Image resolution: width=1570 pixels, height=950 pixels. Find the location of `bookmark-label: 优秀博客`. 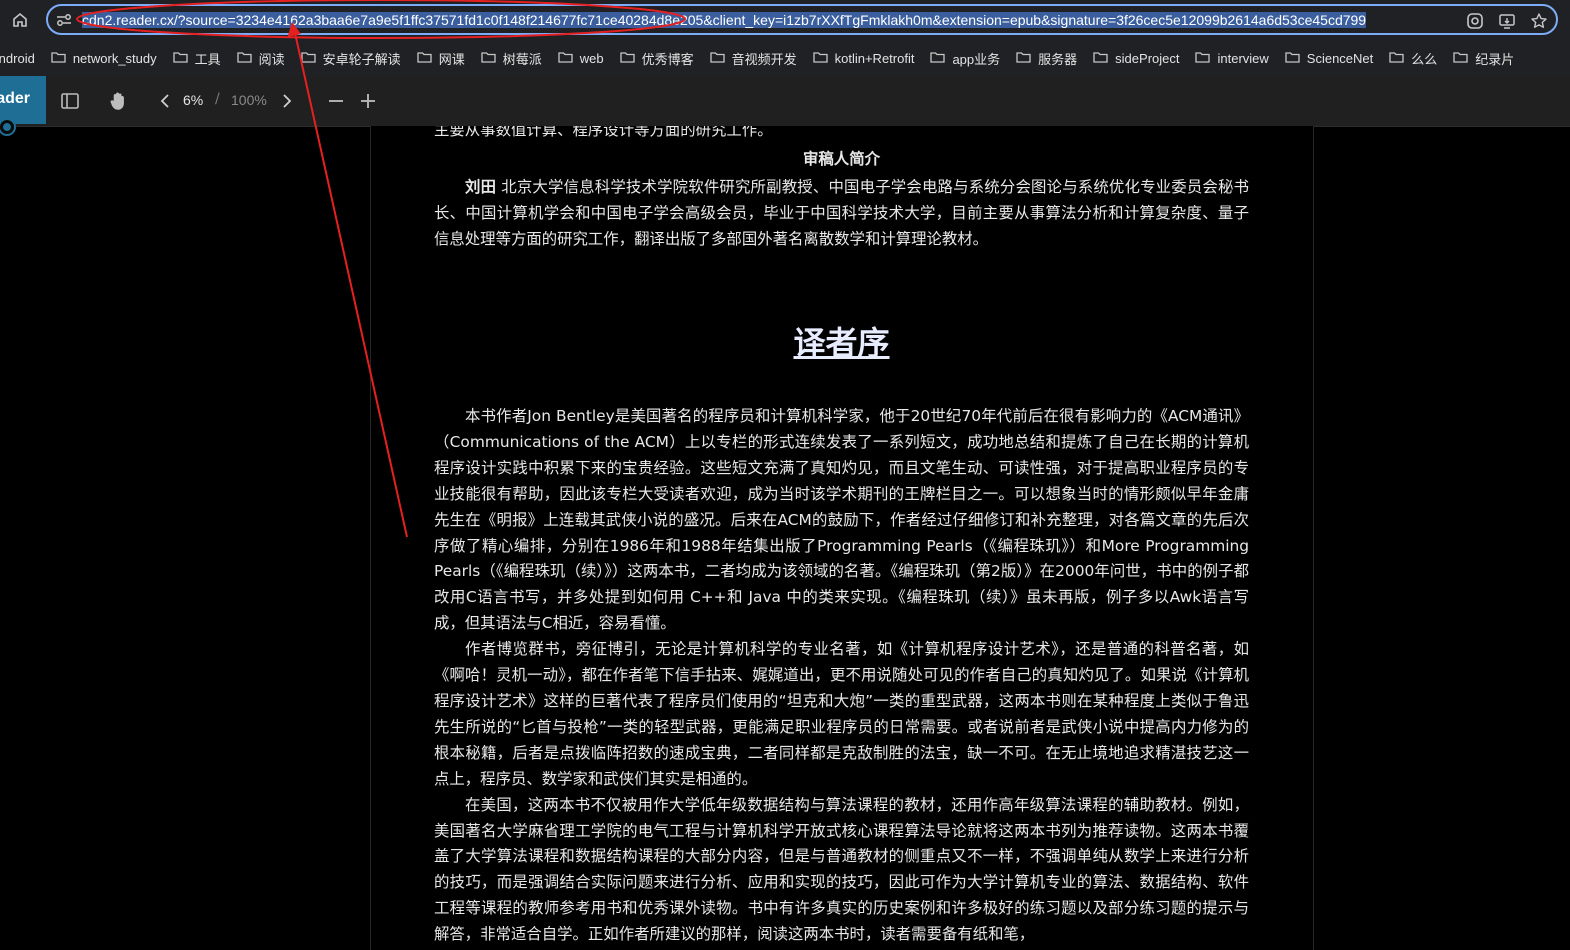

bookmark-label: 优秀博客 is located at coordinates (667, 59).